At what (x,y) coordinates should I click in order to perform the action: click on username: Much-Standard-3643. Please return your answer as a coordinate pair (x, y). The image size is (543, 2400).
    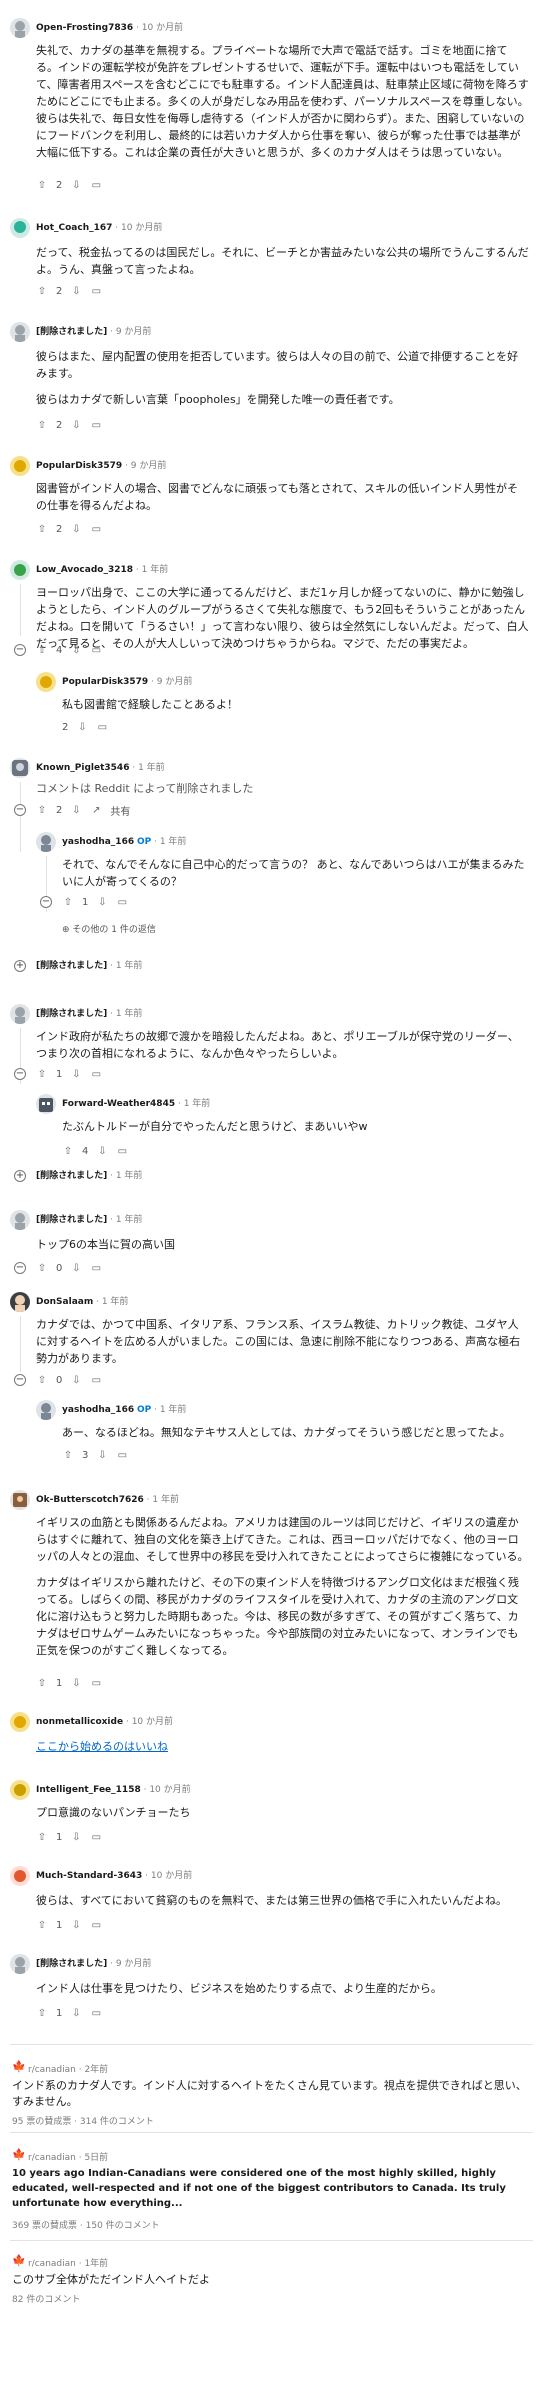
    Looking at the image, I should click on (89, 1876).